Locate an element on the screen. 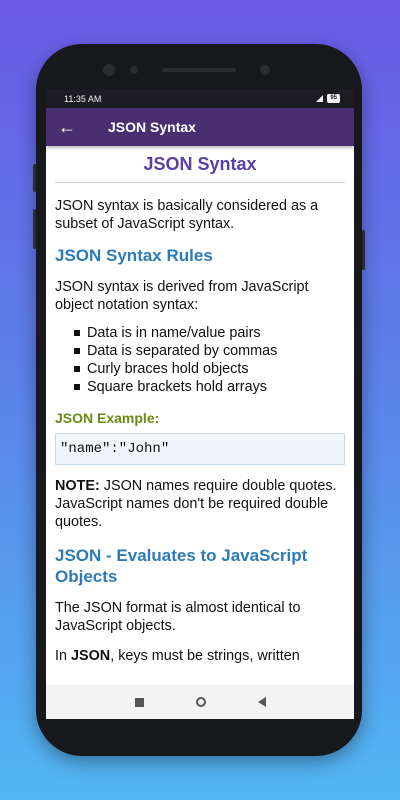  list-item: Data is separated by commas is located at coordinates (209, 351).